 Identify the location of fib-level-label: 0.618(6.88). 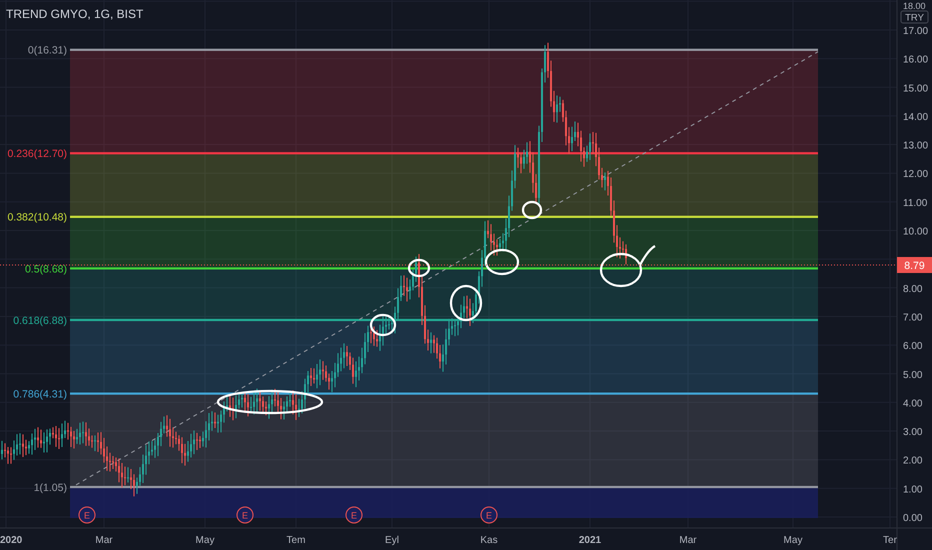
(40, 320).